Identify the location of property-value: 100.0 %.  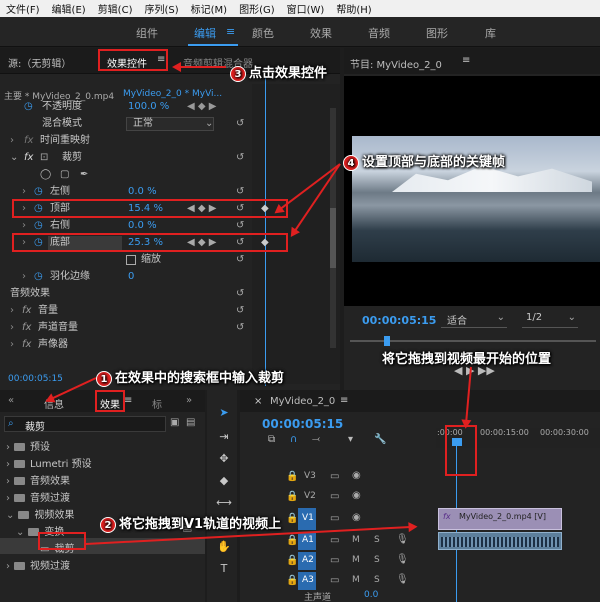
(148, 107).